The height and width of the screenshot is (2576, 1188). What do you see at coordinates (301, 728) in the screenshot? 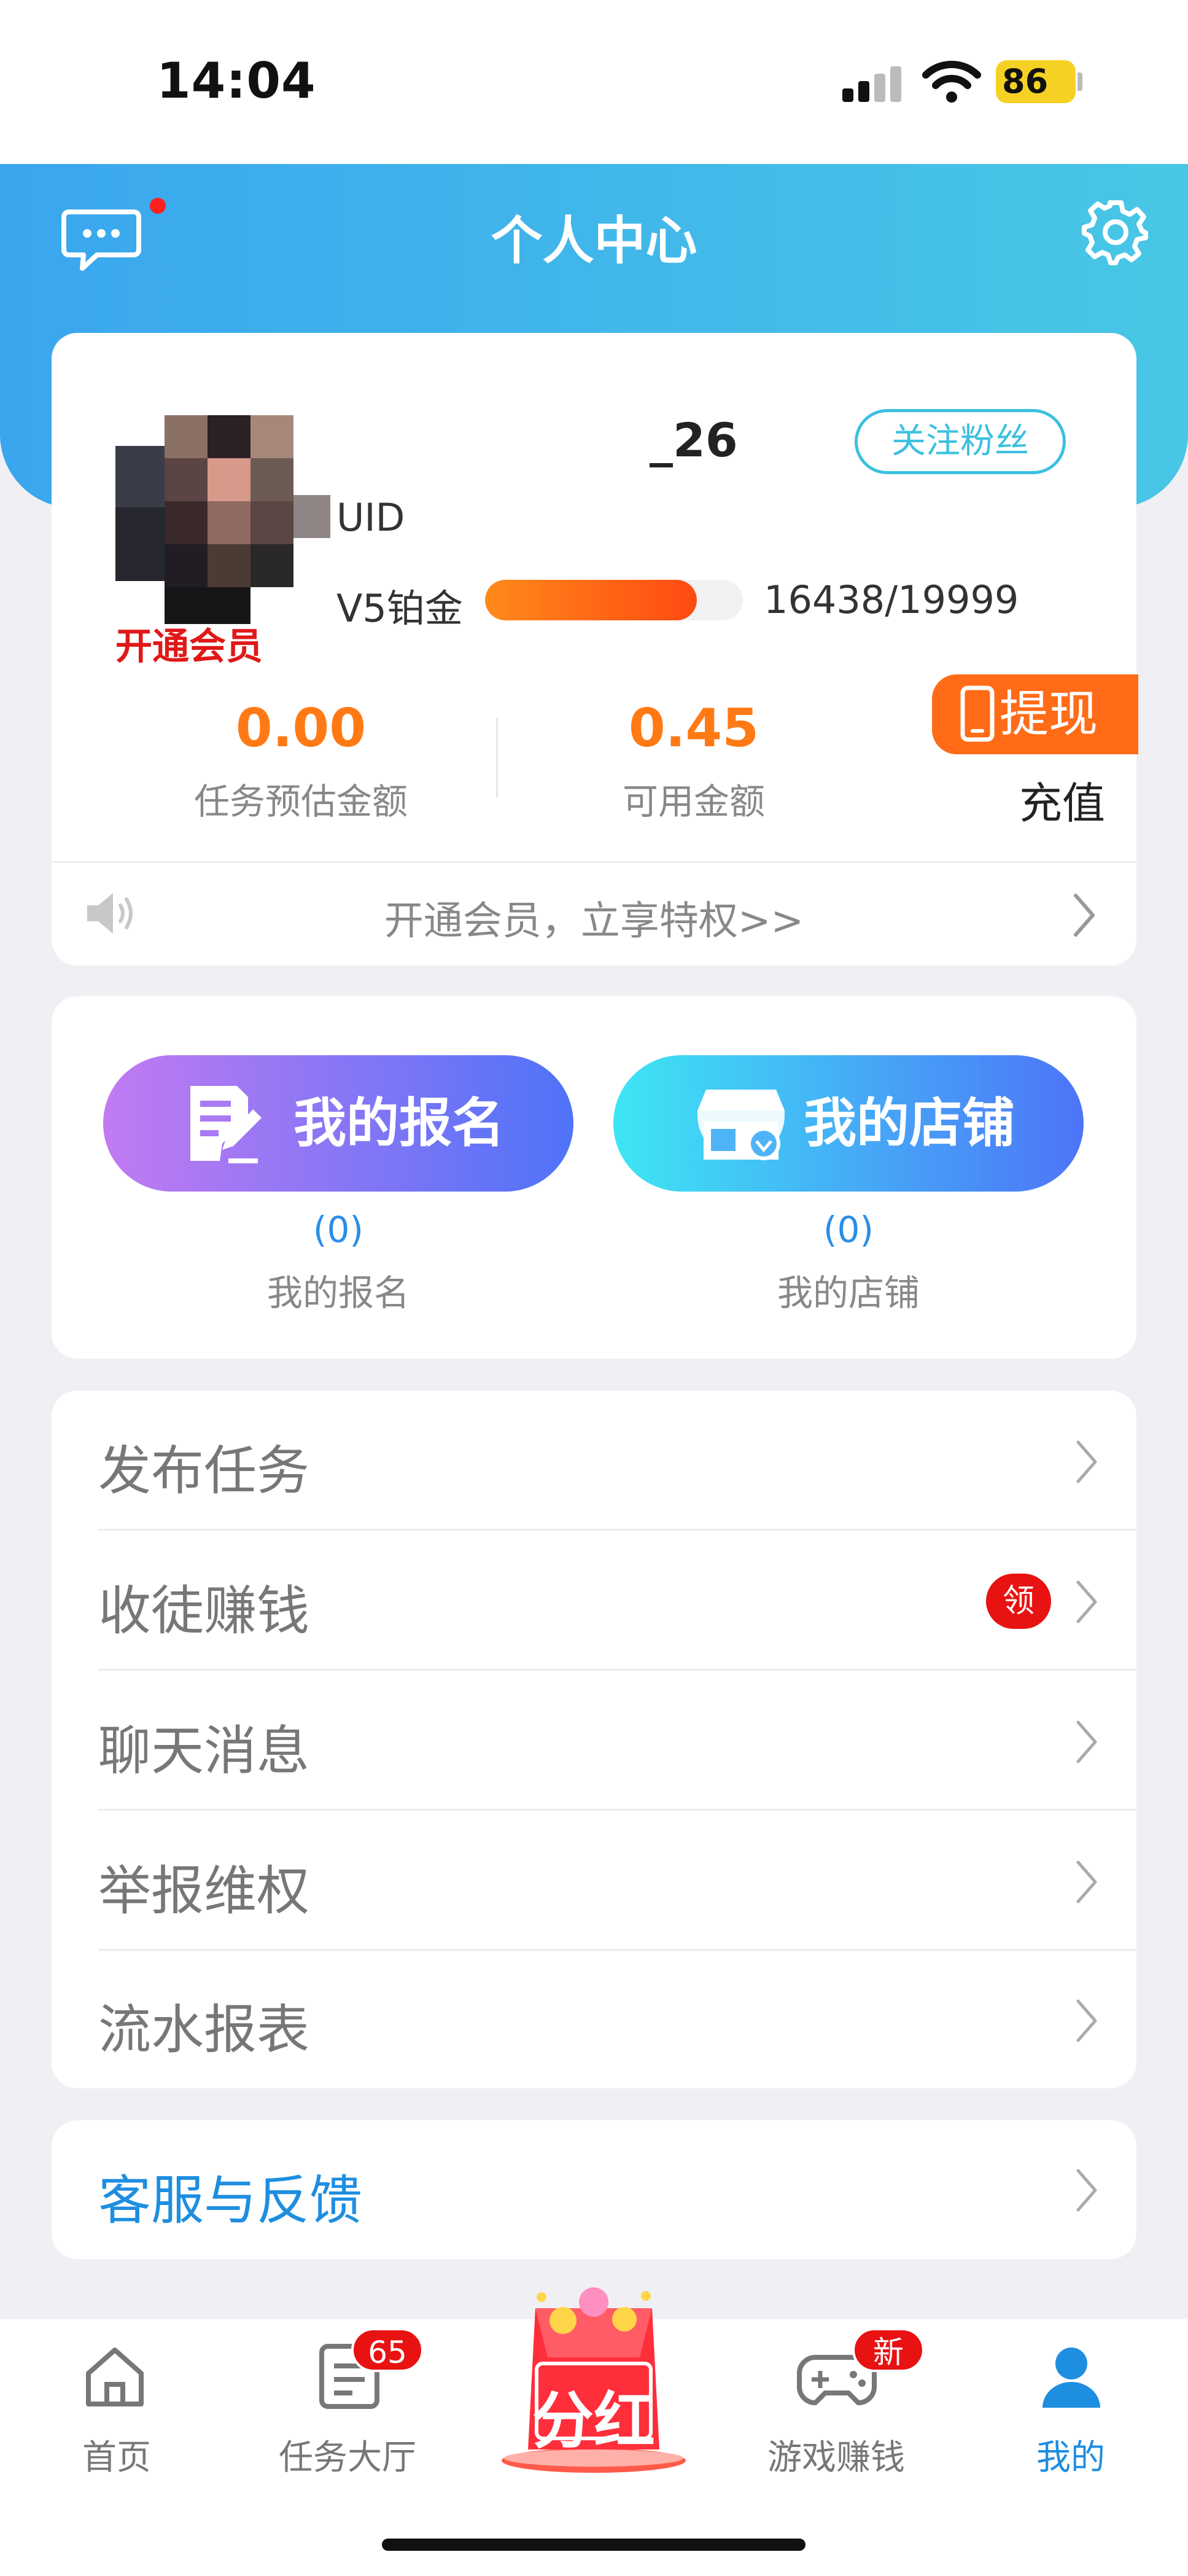
I see `estimated-amount-value: 0.00` at bounding box center [301, 728].